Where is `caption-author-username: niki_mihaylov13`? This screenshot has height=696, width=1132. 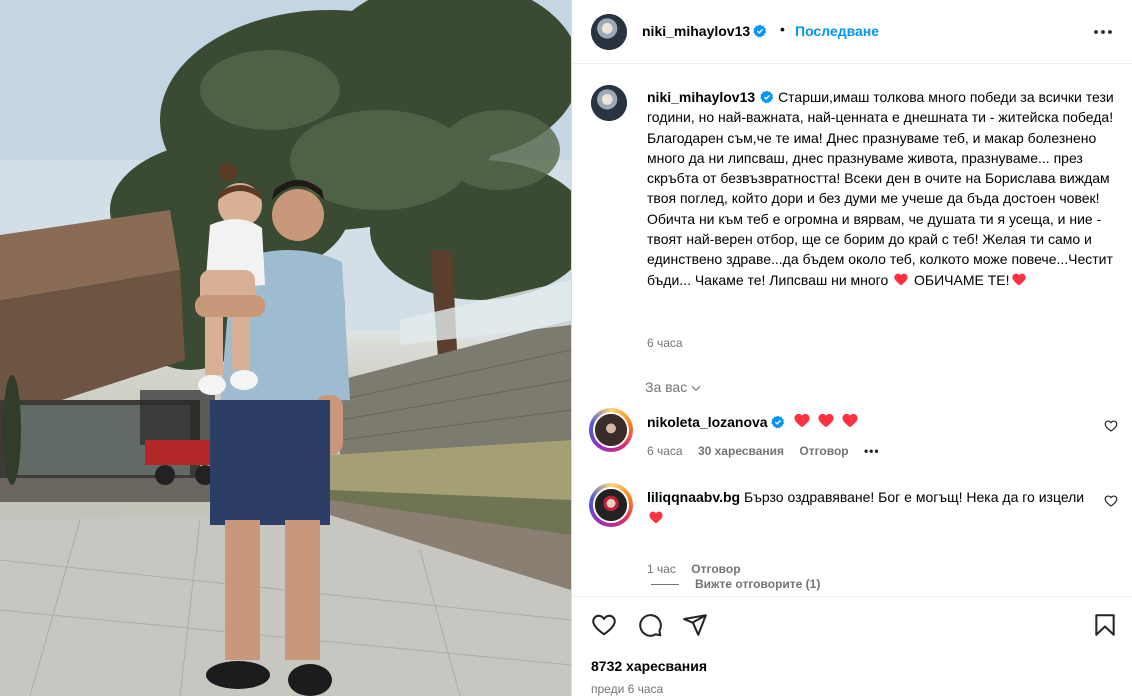 caption-author-username: niki_mihaylov13 is located at coordinates (701, 97).